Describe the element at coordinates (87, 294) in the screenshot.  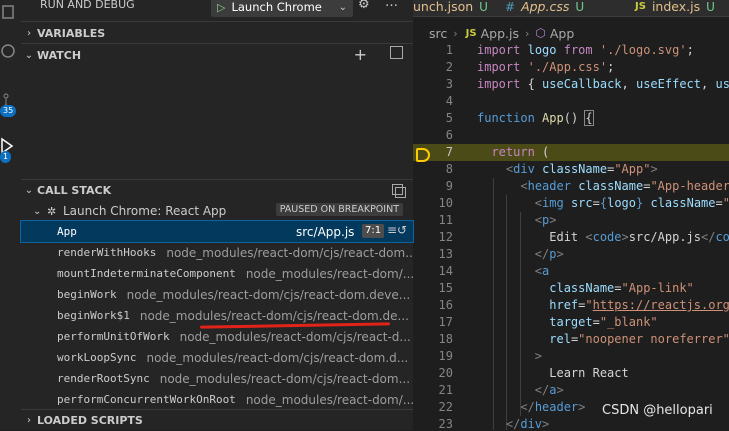
I see `frame-name: beginWork` at that location.